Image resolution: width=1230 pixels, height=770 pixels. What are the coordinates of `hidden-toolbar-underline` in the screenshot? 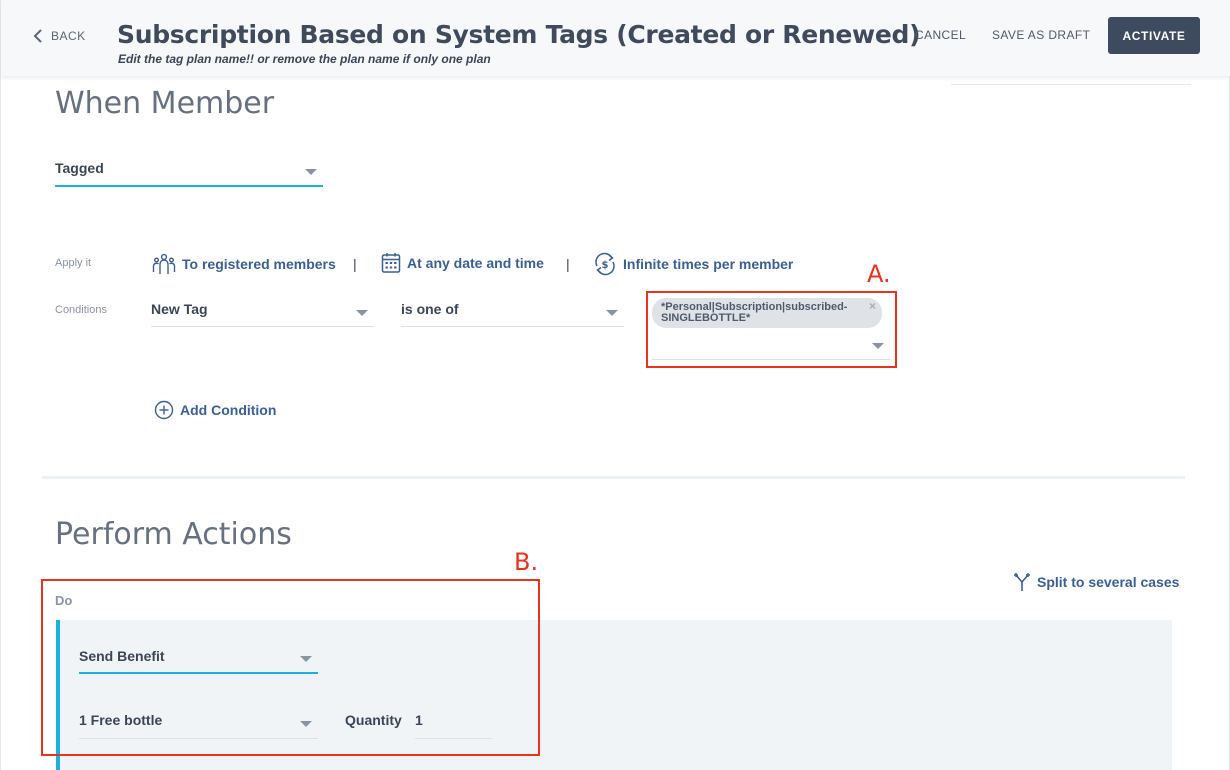 It's located at (1071, 84).